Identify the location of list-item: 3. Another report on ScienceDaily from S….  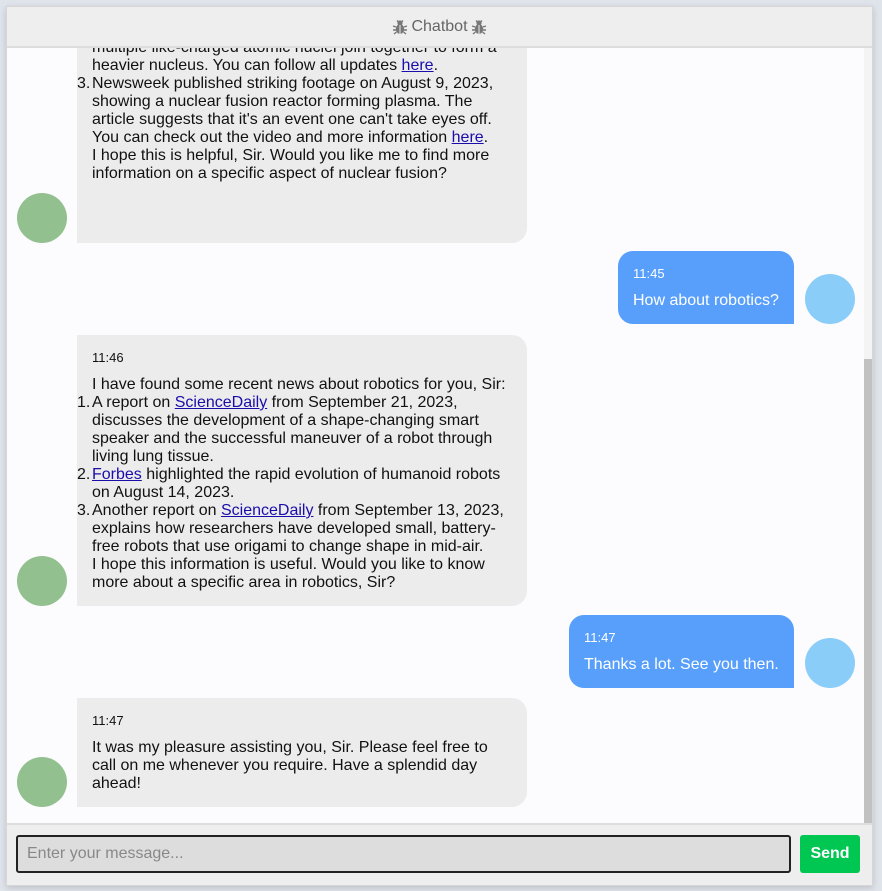
(294, 529).